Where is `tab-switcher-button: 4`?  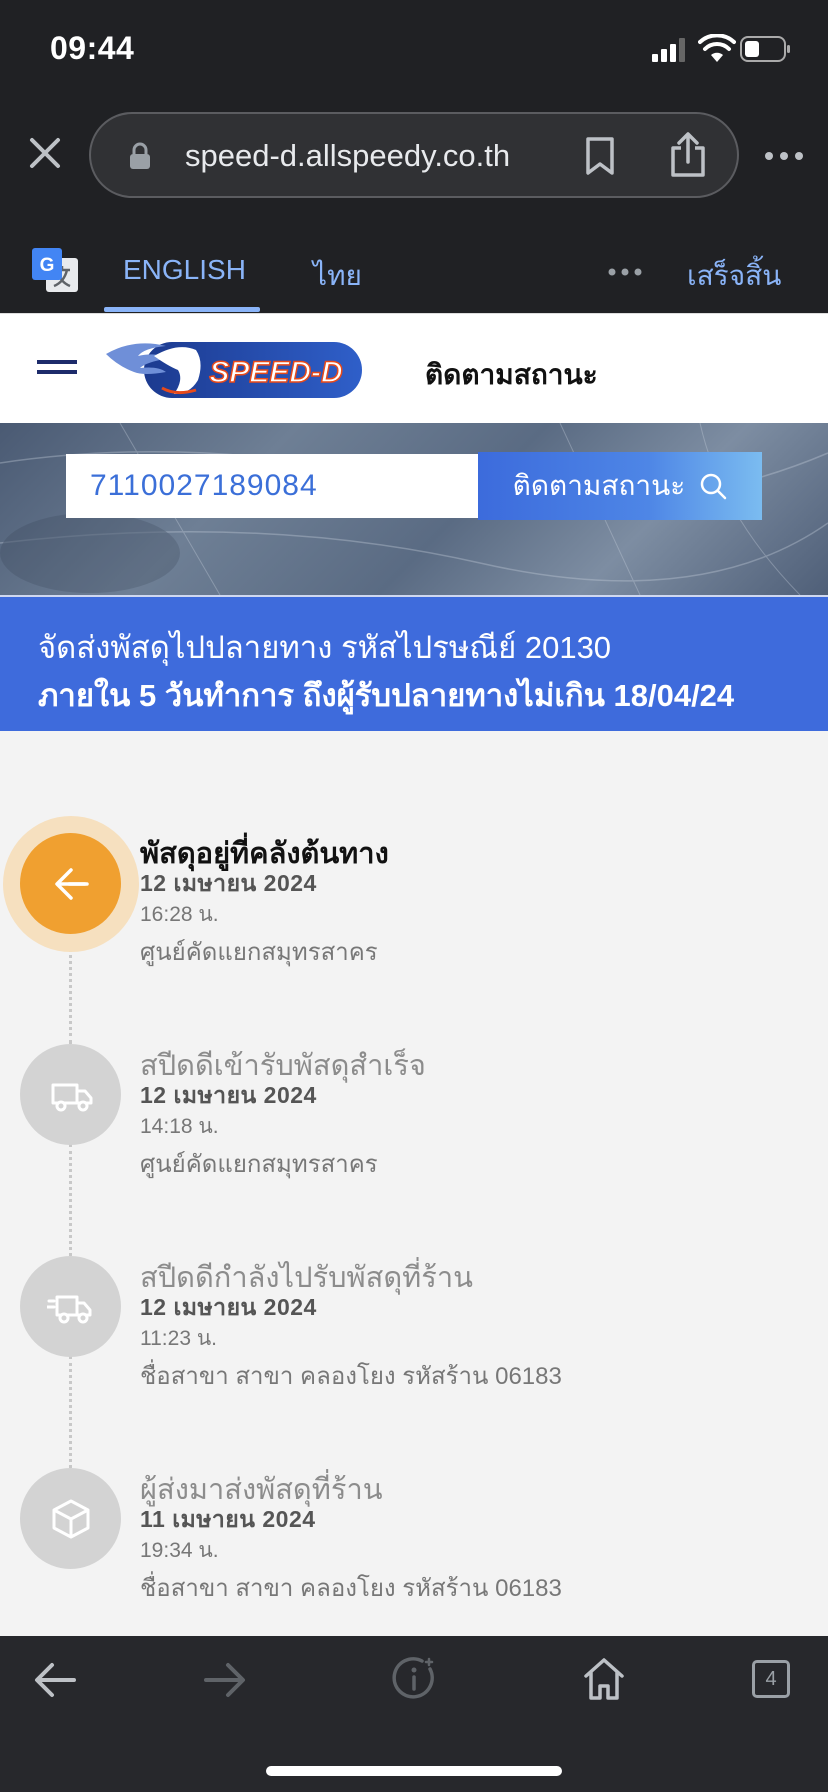
tab-switcher-button: 4 is located at coordinates (771, 1679).